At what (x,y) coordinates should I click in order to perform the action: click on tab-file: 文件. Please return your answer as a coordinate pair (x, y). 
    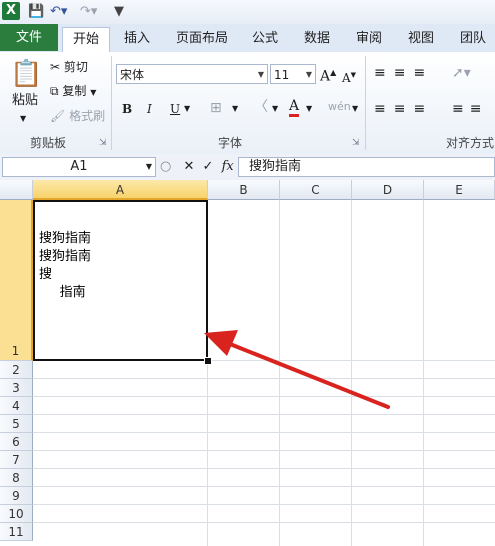
    Looking at the image, I should click on (29, 37).